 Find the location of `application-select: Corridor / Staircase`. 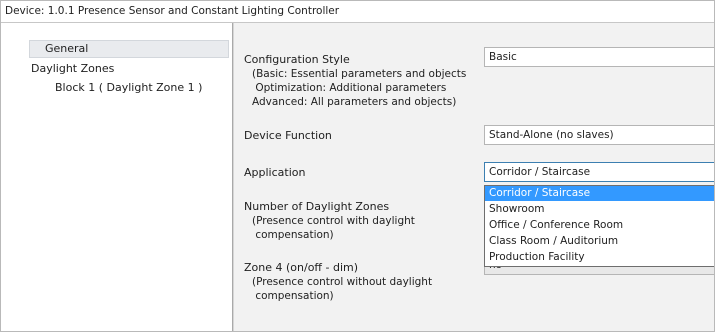

application-select: Corridor / Staircase is located at coordinates (599, 172).